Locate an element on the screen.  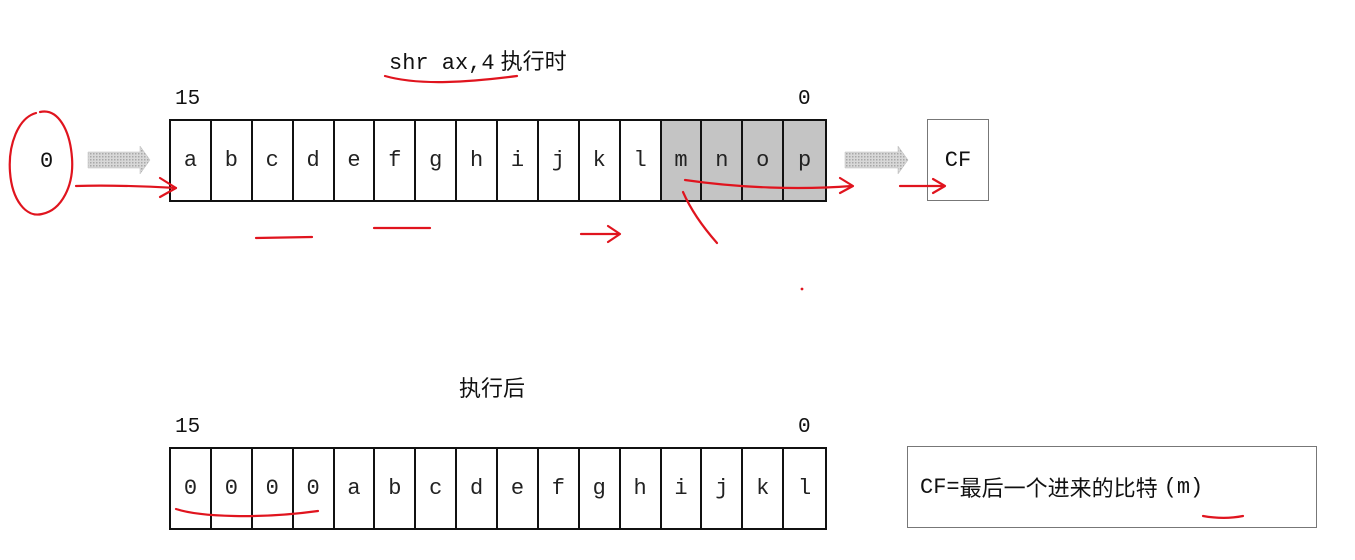
register-after-bit-5: g is located at coordinates (600, 488).